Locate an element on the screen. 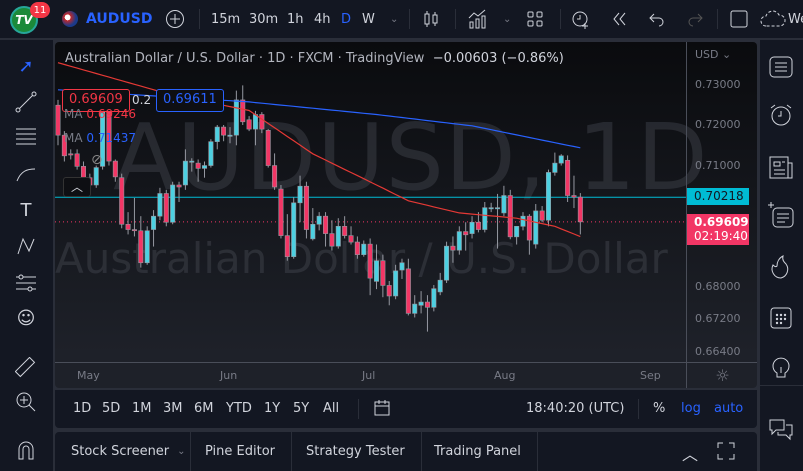 This screenshot has height=471, width=803. expand-panel-chevron-up-icon: ︿ is located at coordinates (690, 453).